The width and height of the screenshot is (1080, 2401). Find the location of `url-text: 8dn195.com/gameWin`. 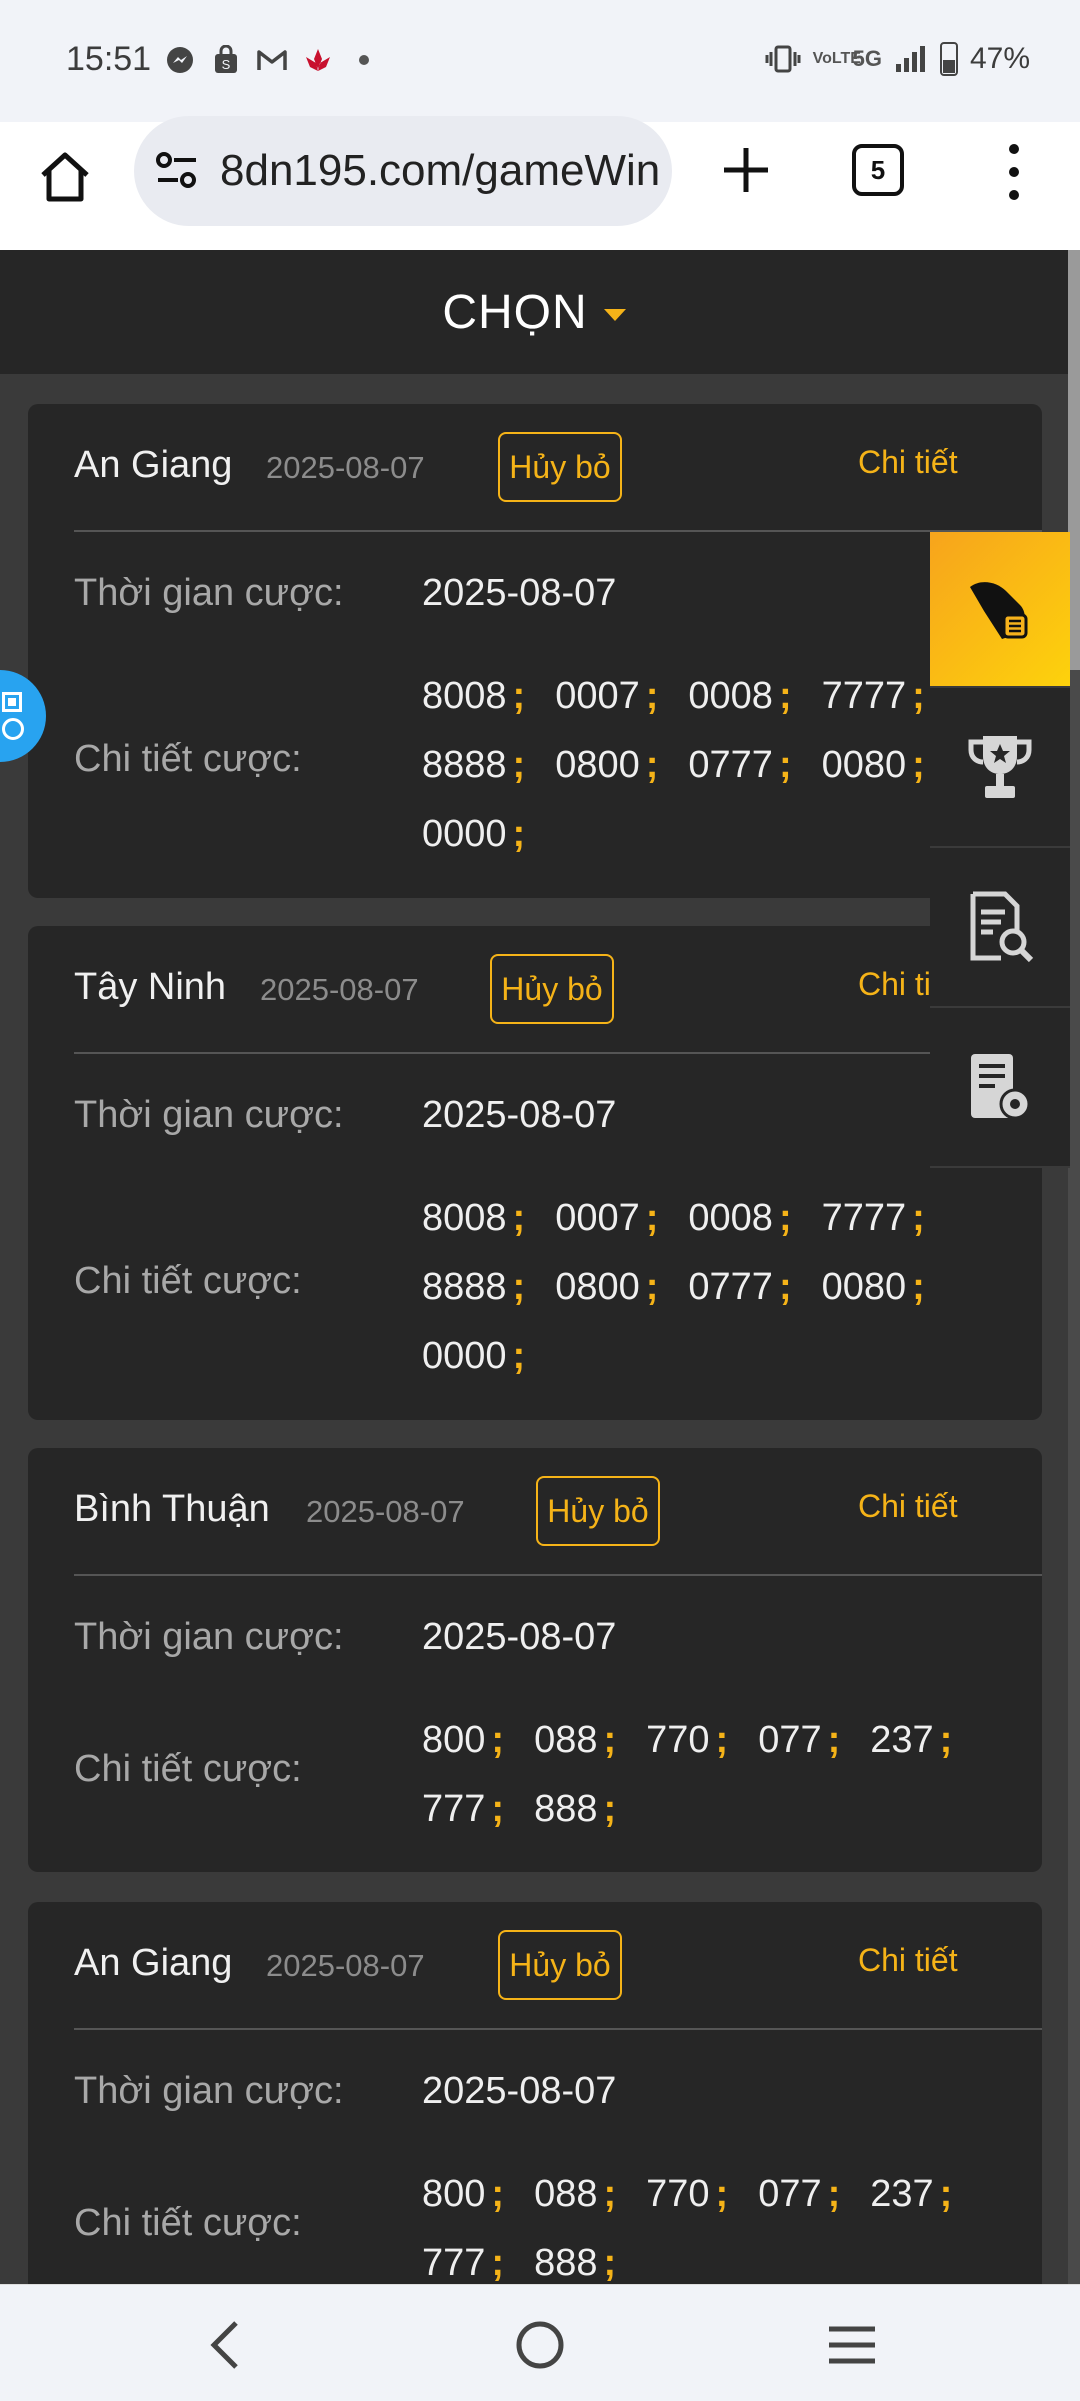

url-text: 8dn195.com/gameWin is located at coordinates (440, 171).